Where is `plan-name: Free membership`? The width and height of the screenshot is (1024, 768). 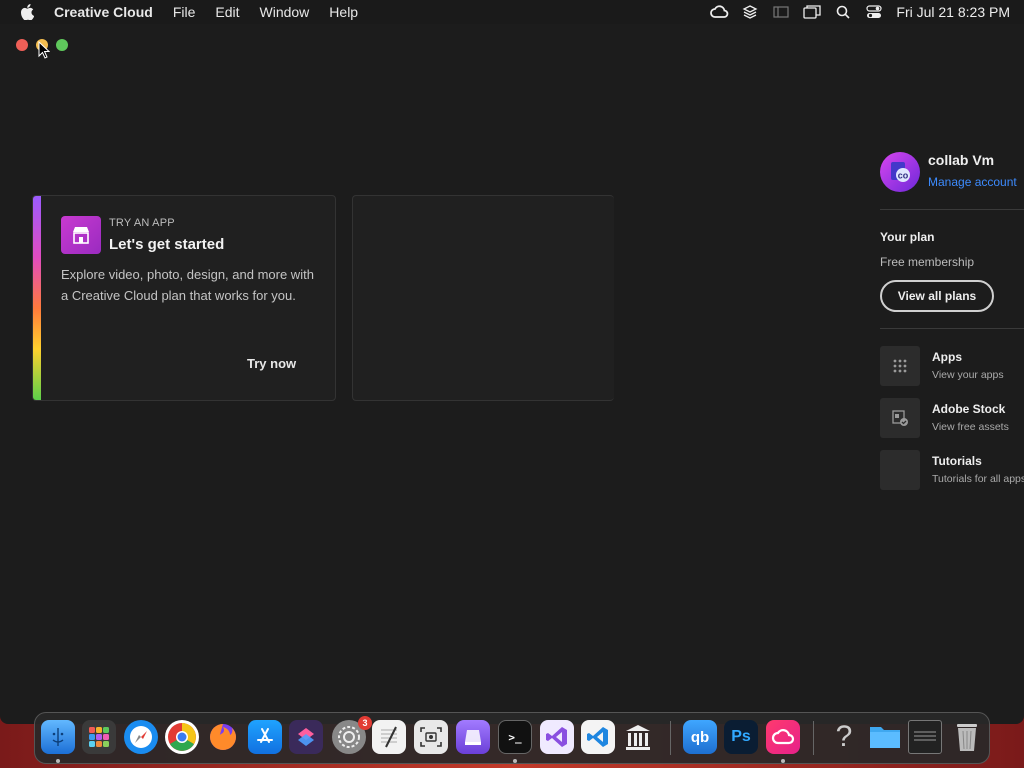
plan-name: Free membership is located at coordinates (927, 262).